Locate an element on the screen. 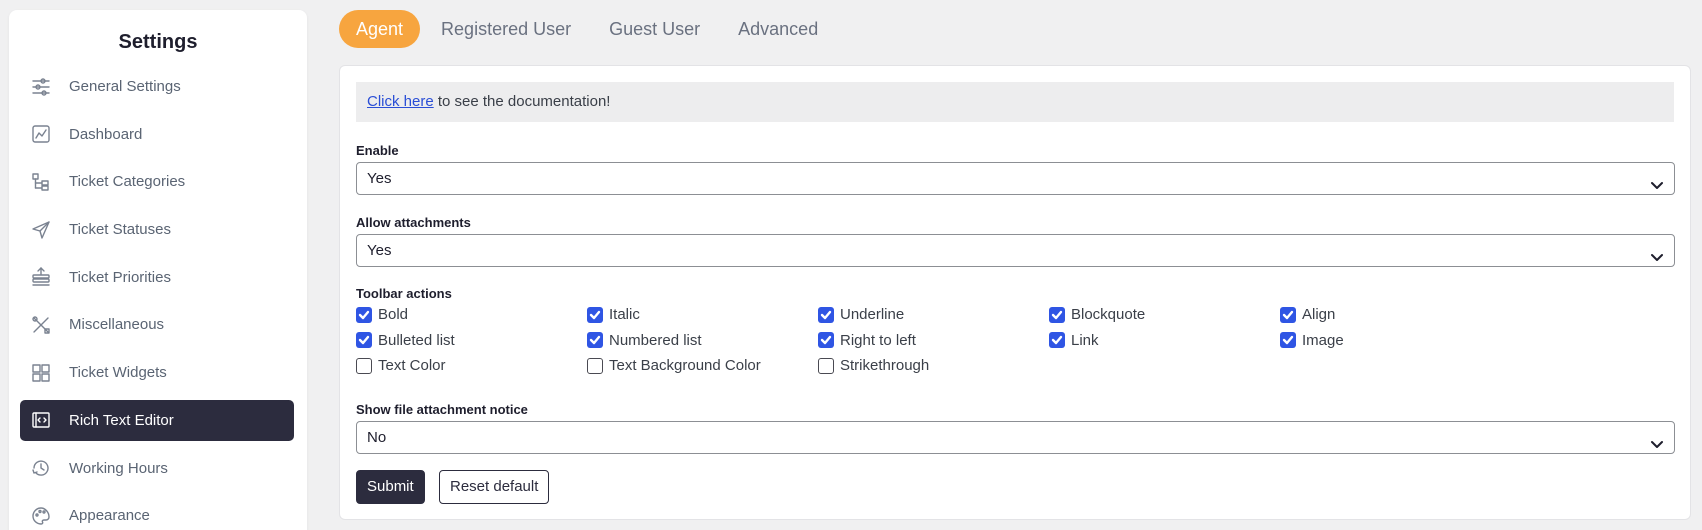 The height and width of the screenshot is (530, 1702). checkbox-text-background-color: Text Background Color is located at coordinates (674, 365).